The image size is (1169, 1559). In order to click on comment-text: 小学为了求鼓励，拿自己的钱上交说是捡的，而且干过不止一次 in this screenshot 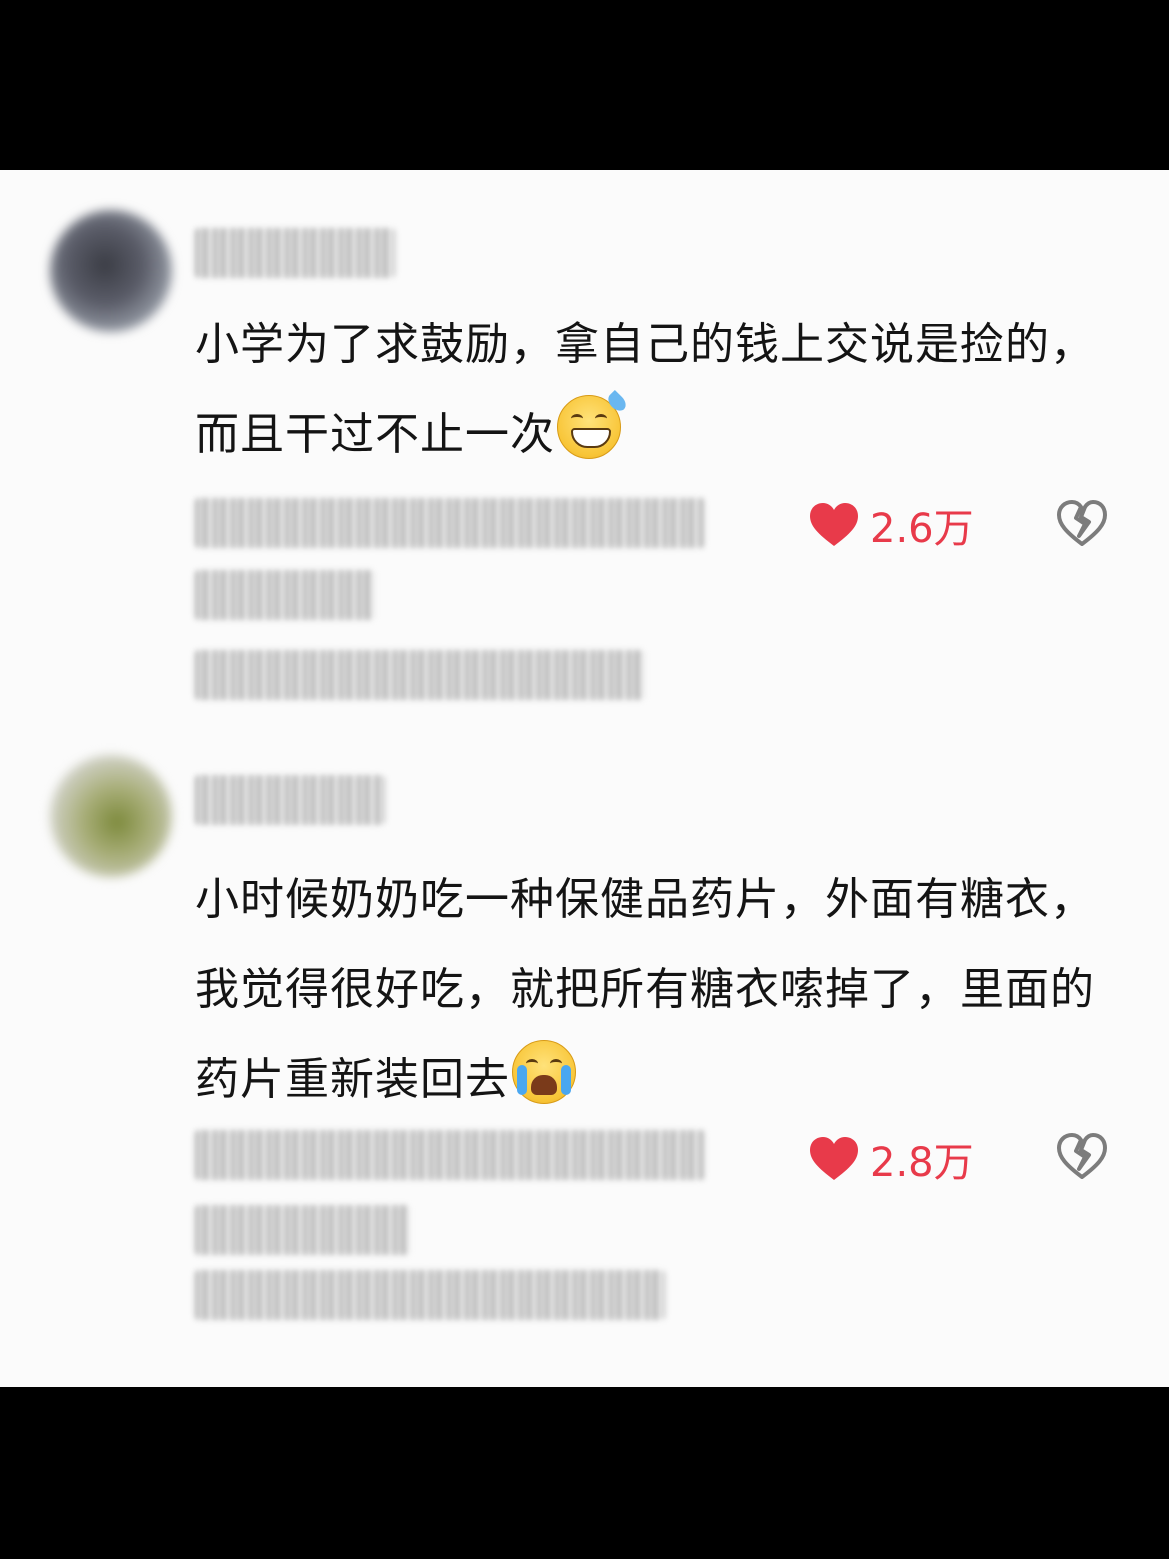, I will do `click(645, 389)`.